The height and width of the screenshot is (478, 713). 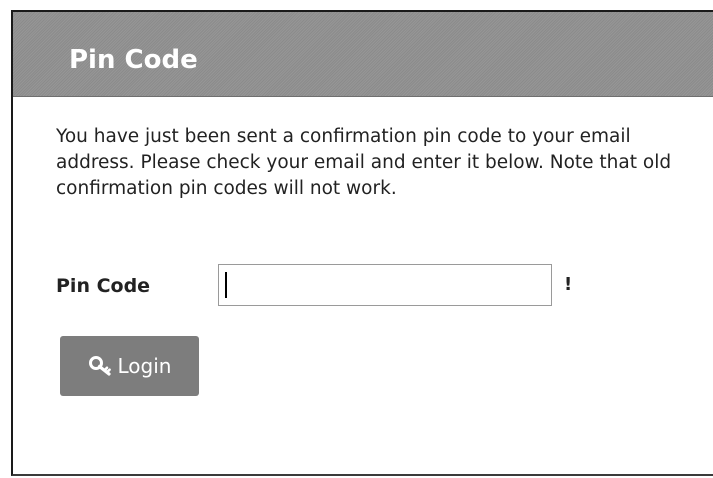 What do you see at coordinates (103, 286) in the screenshot?
I see `pin-code-label: Pin Code` at bounding box center [103, 286].